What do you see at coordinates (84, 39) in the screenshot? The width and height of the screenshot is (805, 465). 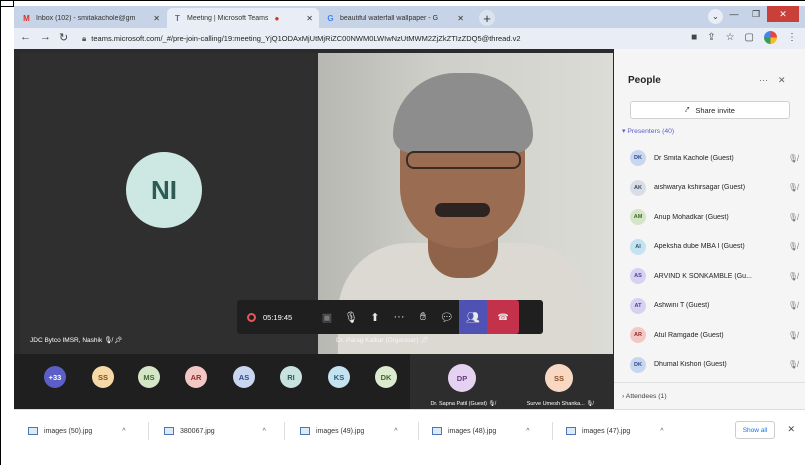 I see `lock-icon: 🔒︎` at bounding box center [84, 39].